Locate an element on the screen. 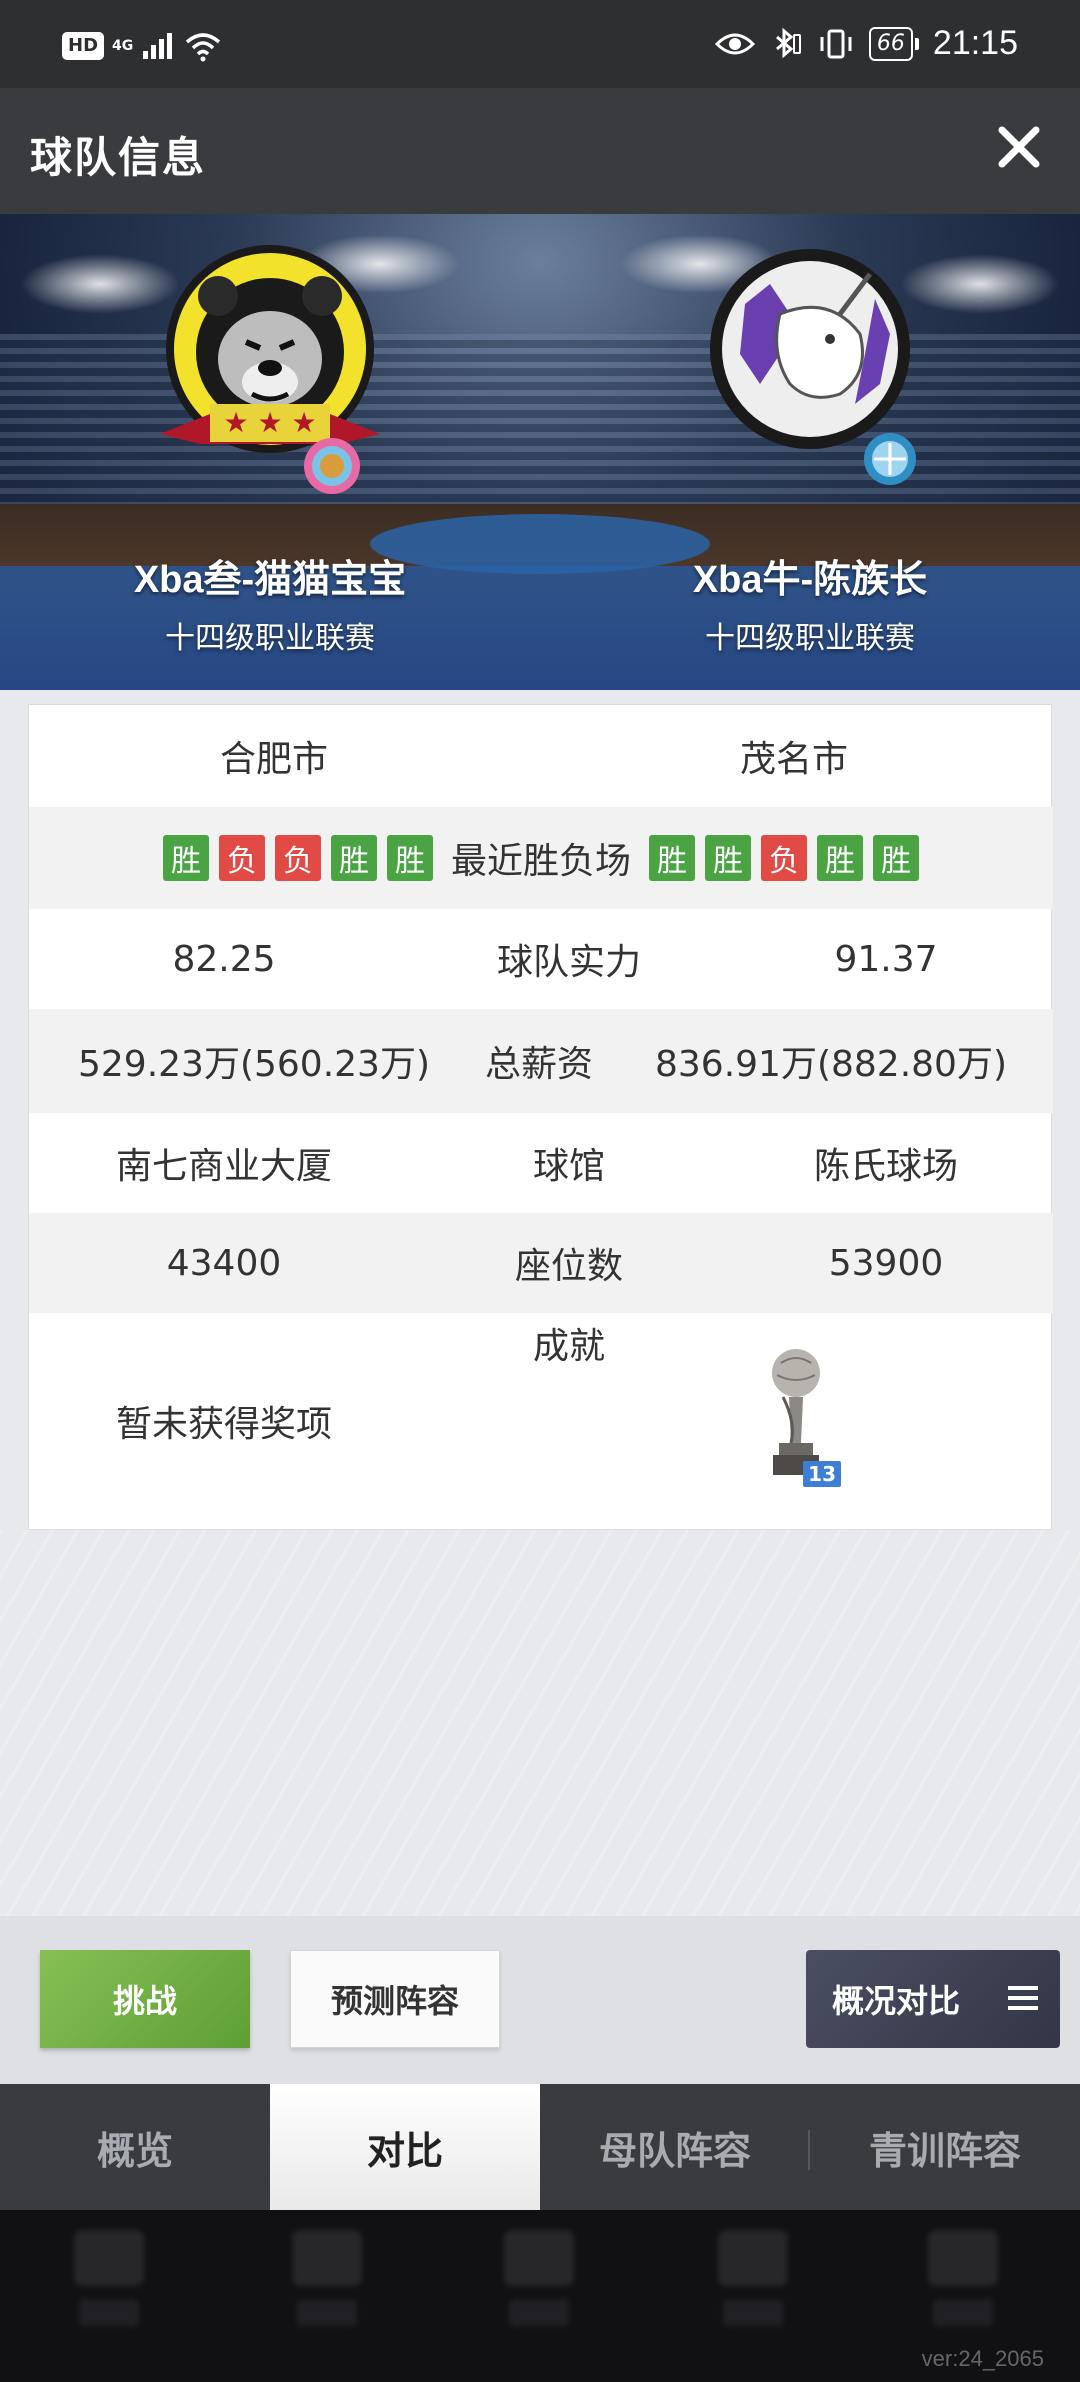 The height and width of the screenshot is (2382, 1080). home-achievements: 暂未获得奖项 is located at coordinates (223, 1424).